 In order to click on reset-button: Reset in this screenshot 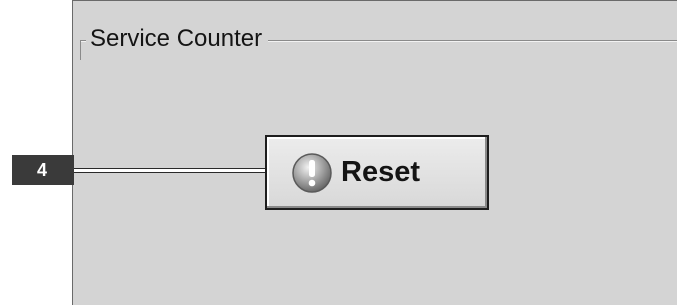, I will do `click(377, 172)`.